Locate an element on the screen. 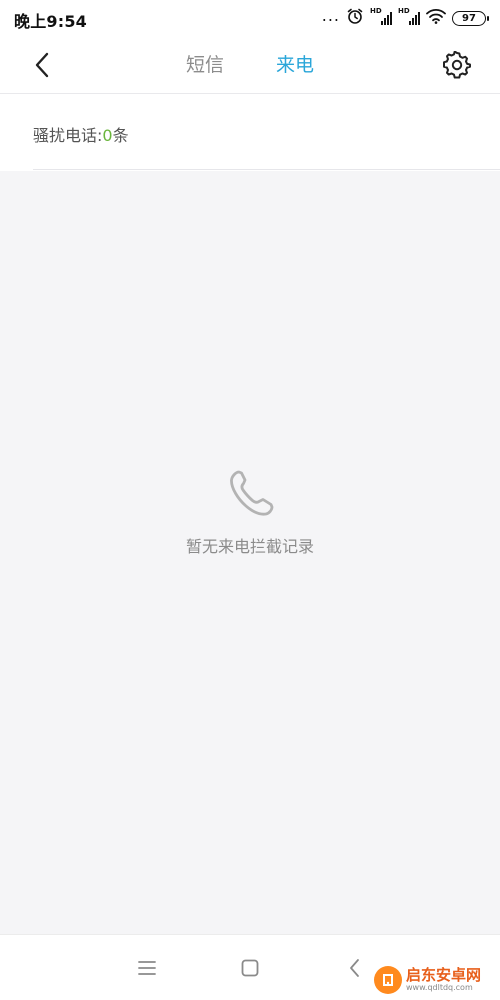 This screenshot has height=1000, width=500. empty-state: 暂无来电拦截记录 is located at coordinates (250, 512).